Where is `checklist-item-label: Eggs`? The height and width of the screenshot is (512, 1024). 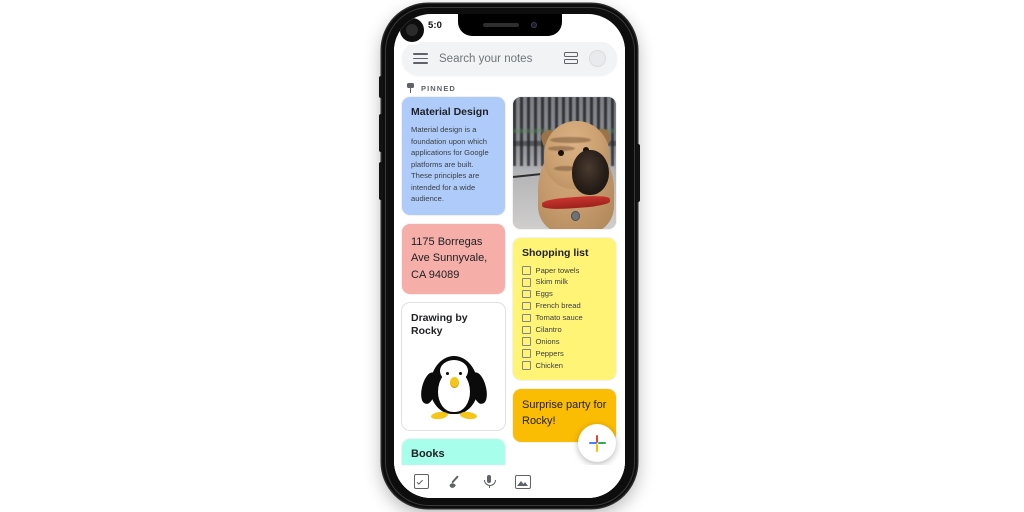
checklist-item-label: Eggs is located at coordinates (544, 294).